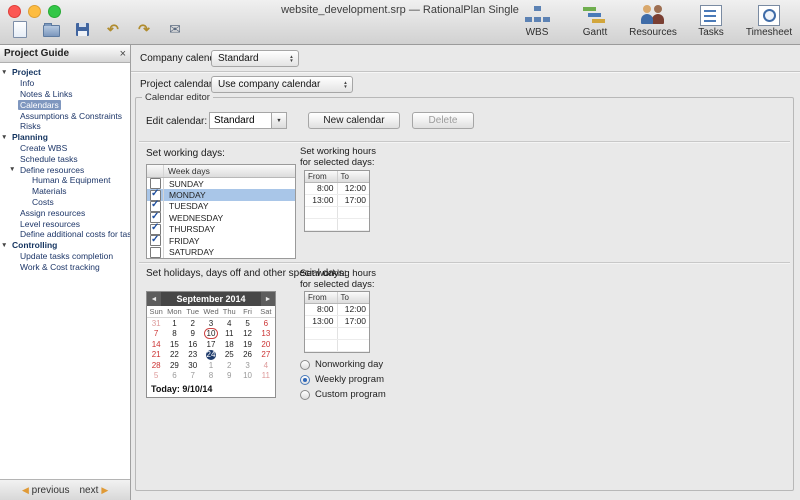 The width and height of the screenshot is (800, 500). I want to click on weekday-row-tuesday: TUESDAY, so click(221, 206).